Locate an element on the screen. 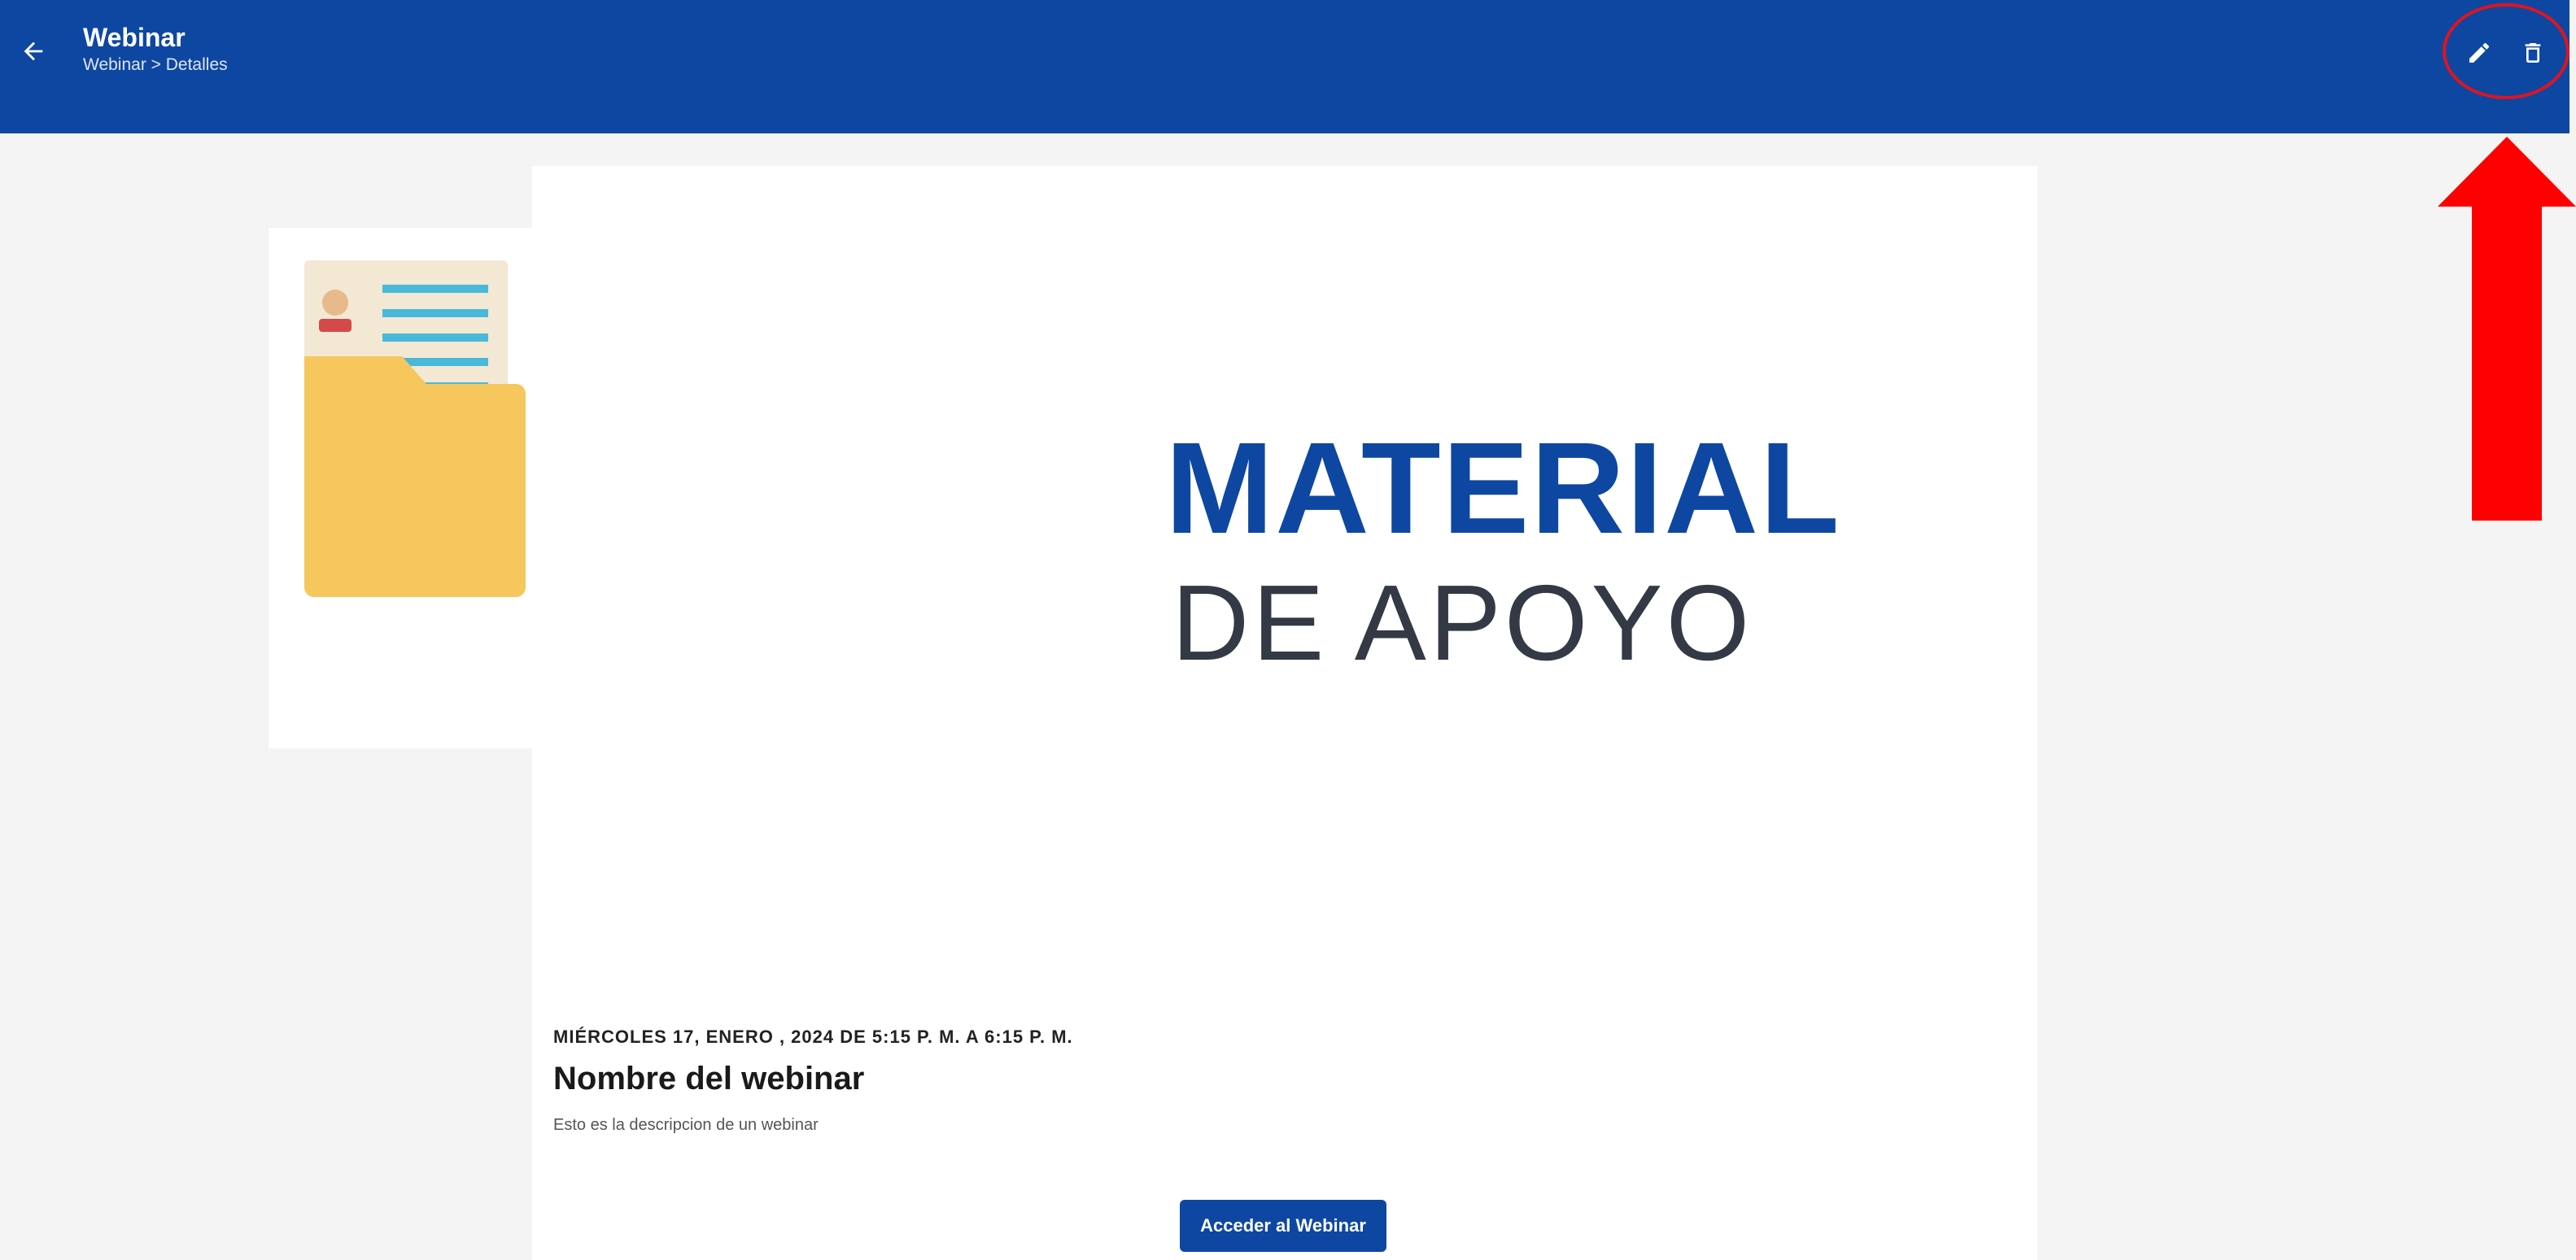 Image resolution: width=2576 pixels, height=1260 pixels. annotation-arrow is located at coordinates (2507, 329).